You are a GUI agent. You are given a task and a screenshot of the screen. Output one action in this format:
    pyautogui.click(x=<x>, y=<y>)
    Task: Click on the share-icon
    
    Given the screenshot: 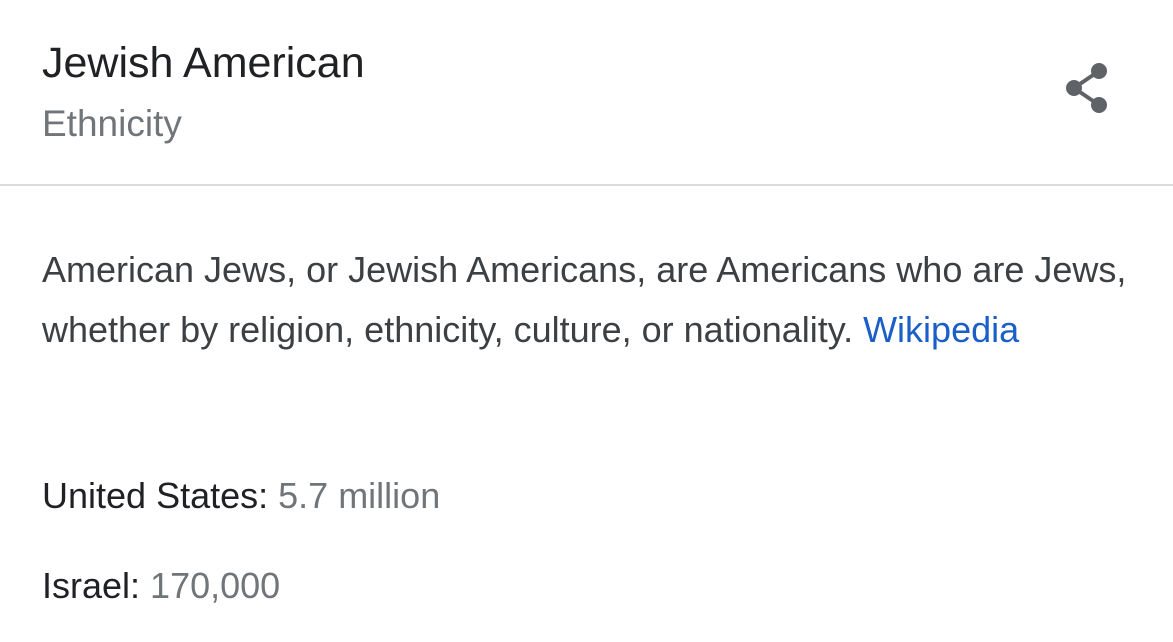 What is the action you would take?
    pyautogui.click(x=1086, y=88)
    